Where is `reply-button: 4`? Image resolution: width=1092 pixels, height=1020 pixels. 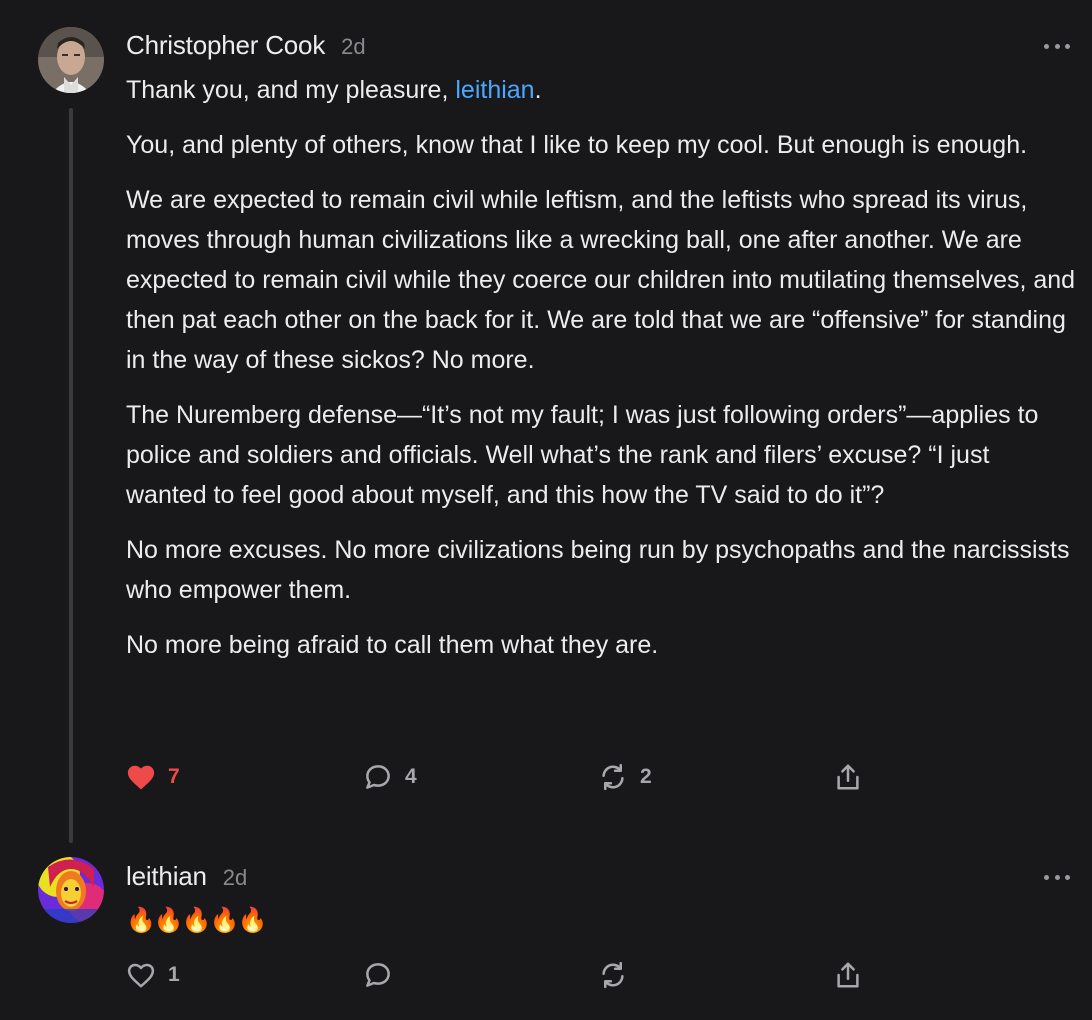
reply-button: 4 is located at coordinates (390, 777).